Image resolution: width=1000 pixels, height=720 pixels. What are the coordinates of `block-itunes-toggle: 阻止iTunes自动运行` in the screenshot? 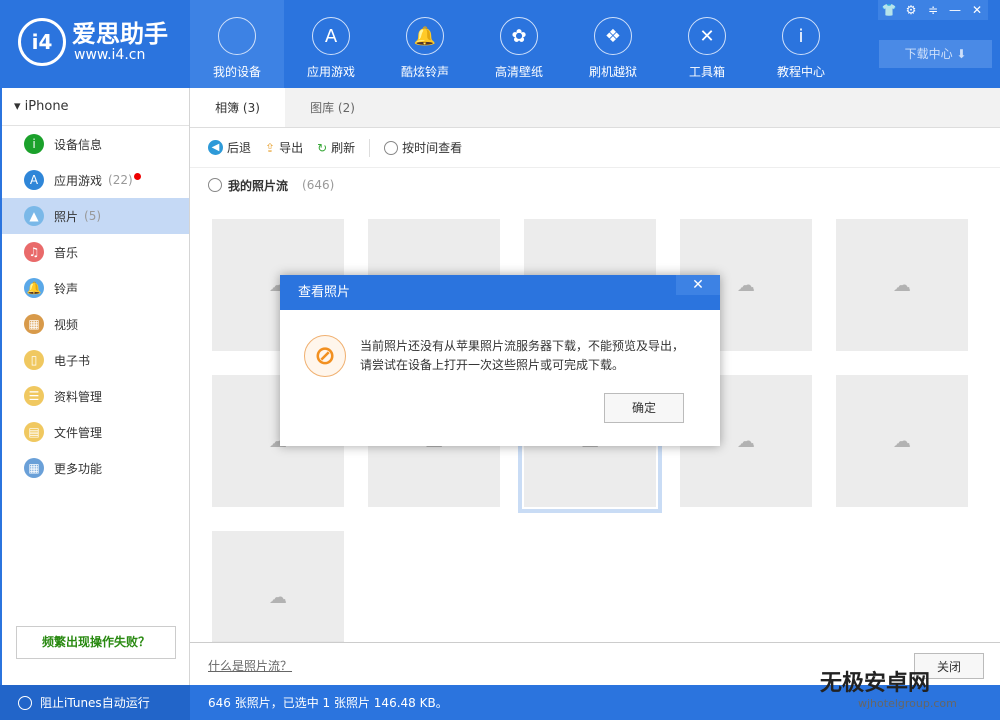 It's located at (95, 702).